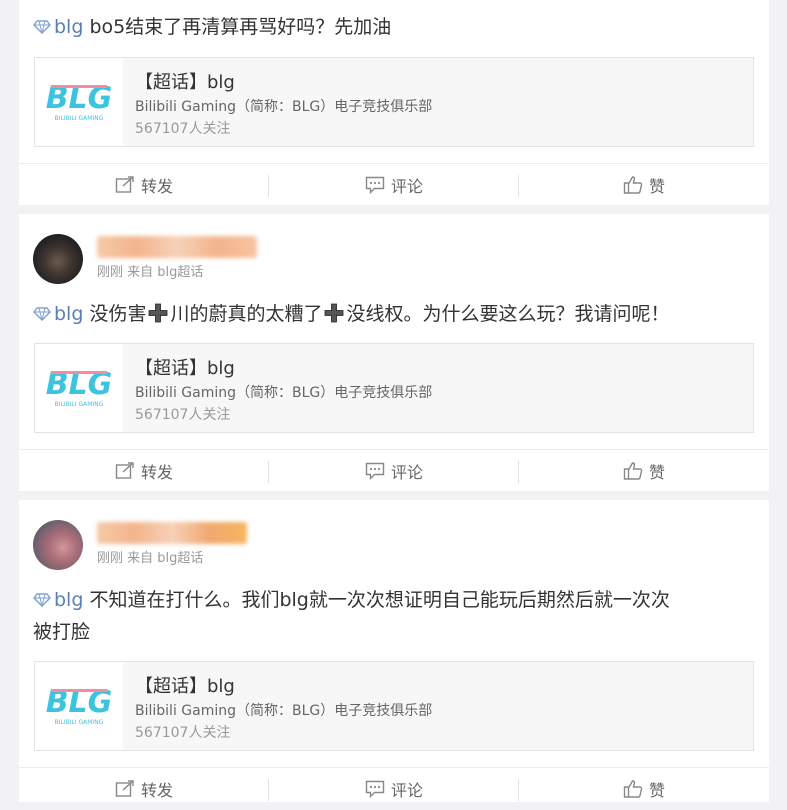 This screenshot has width=787, height=810. What do you see at coordinates (351, 616) in the screenshot?
I see `post-text: blg 不知道在打什么。我们blg就一次次想证明自己能玩后期然后就一次次 被打脸` at bounding box center [351, 616].